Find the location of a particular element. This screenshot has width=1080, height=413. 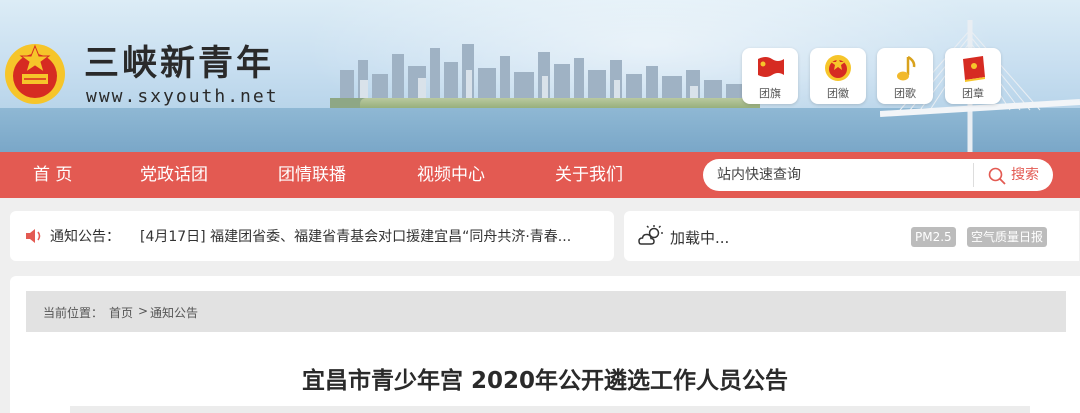

quick-link-constitution: 团章 is located at coordinates (973, 76).